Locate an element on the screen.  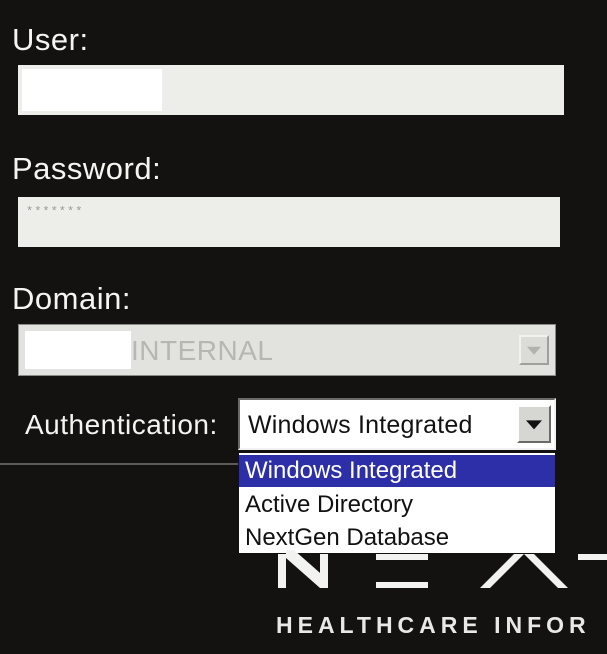
password-mask: ******* is located at coordinates (55, 212).